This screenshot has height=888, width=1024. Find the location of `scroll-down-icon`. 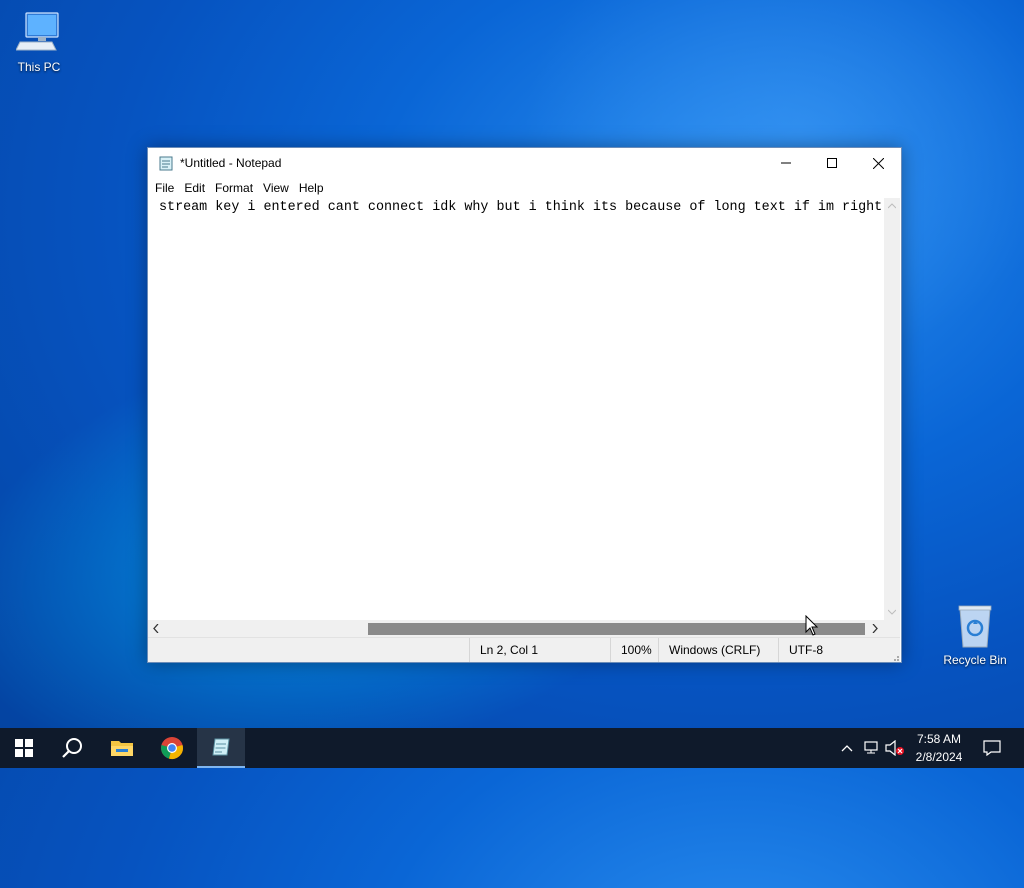

scroll-down-icon is located at coordinates (892, 612).